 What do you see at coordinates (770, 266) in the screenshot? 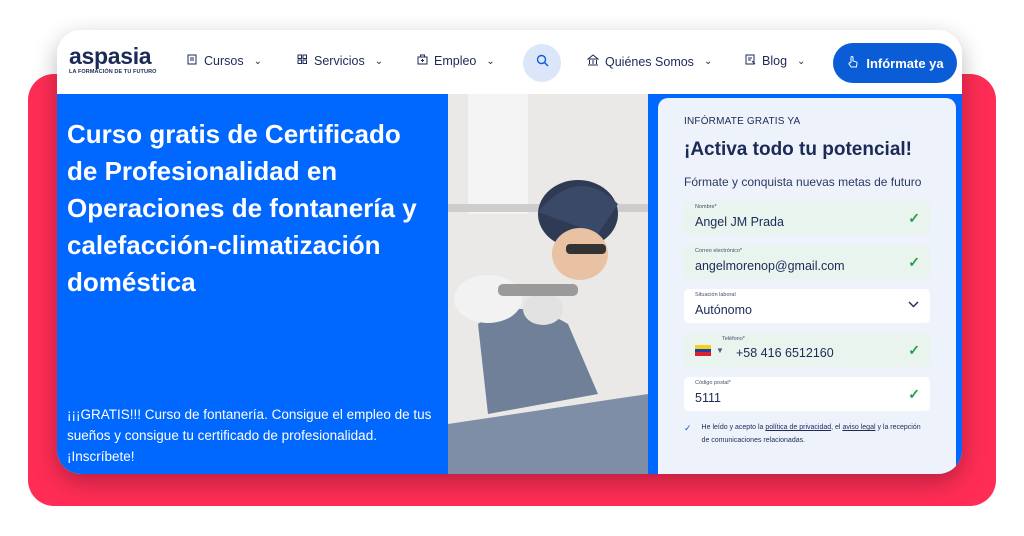
I see `email-field-value: angelmorenop@gmail.com` at bounding box center [770, 266].